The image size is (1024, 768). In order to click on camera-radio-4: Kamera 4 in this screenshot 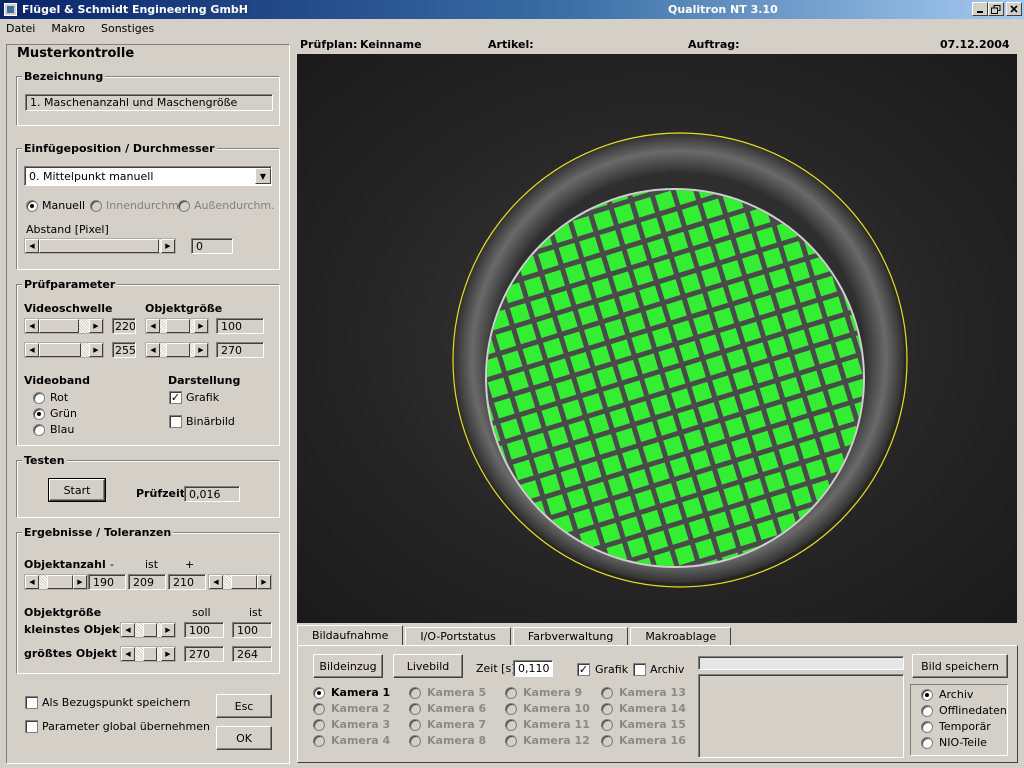, I will do `click(351, 740)`.